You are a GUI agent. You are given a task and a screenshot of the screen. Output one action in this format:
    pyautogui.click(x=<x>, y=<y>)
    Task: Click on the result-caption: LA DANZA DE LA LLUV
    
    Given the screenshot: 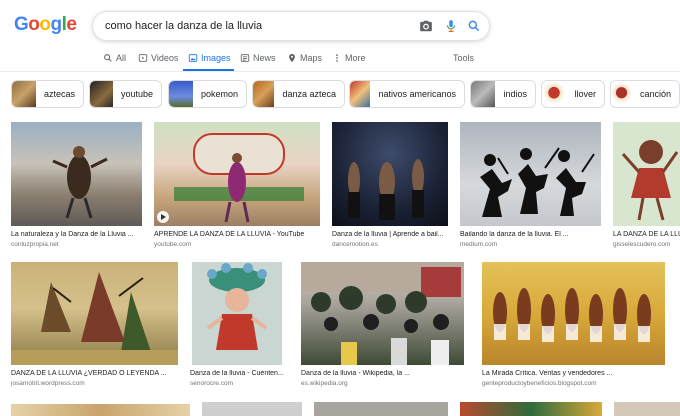 What is the action you would take?
    pyautogui.click(x=646, y=234)
    